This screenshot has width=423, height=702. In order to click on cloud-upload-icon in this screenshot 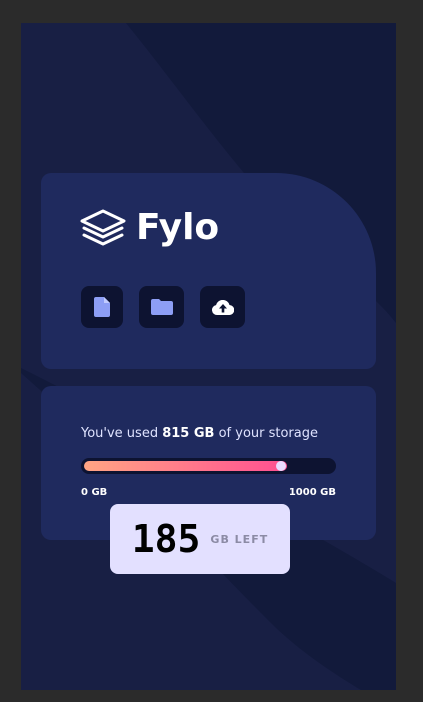, I will do `click(222, 307)`.